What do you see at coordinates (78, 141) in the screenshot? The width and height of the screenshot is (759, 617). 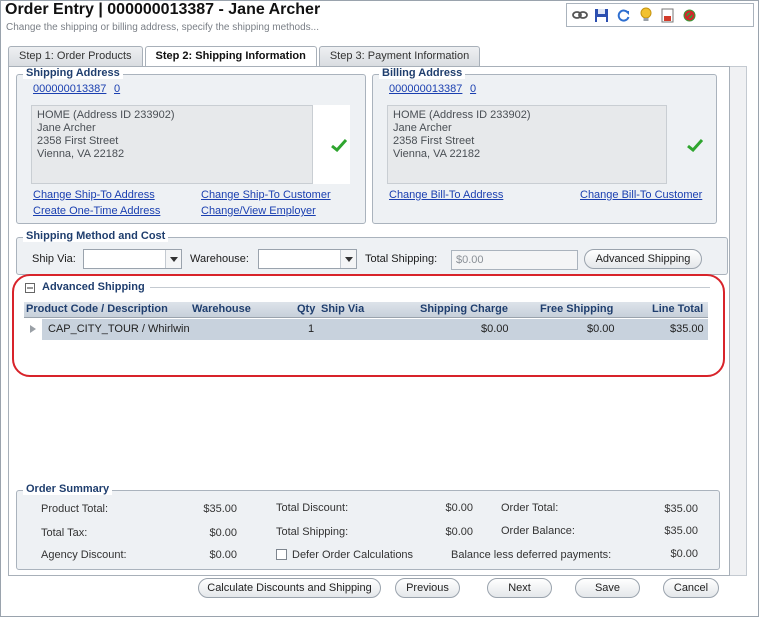 I see `shipping-address-line: 2358 First Street` at bounding box center [78, 141].